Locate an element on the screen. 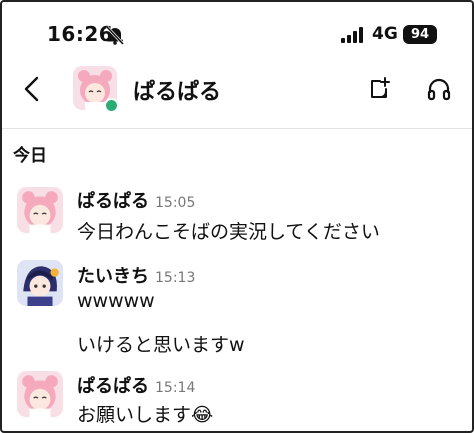 The image size is (474, 433). message-text: 今日わんこそばの実況してください is located at coordinates (228, 232).